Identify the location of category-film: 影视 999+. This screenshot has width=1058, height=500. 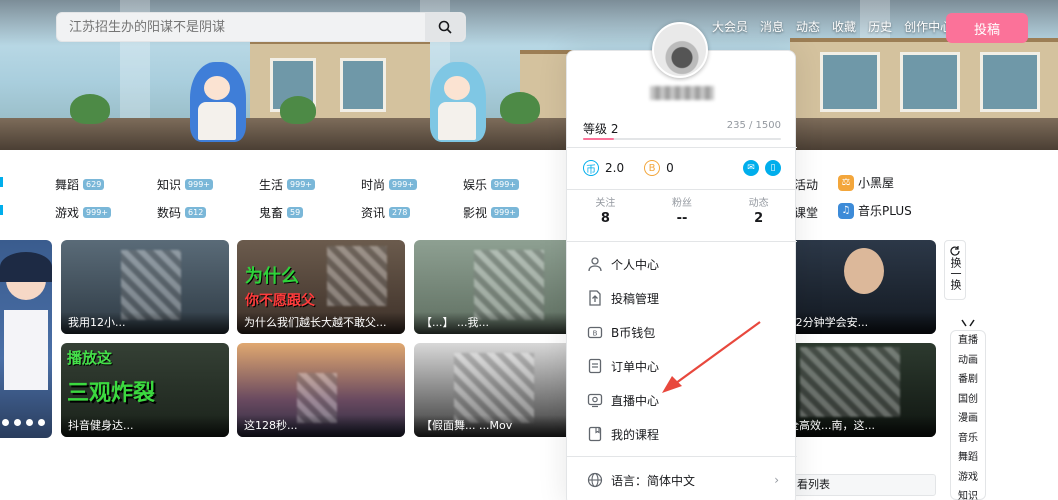
(491, 212).